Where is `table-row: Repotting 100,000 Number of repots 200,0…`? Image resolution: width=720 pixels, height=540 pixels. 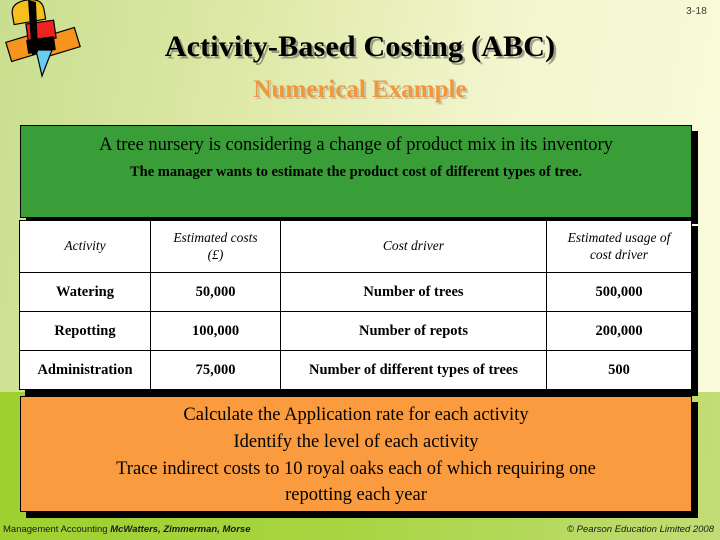
table-row: Repotting 100,000 Number of repots 200,0… is located at coordinates (355, 331).